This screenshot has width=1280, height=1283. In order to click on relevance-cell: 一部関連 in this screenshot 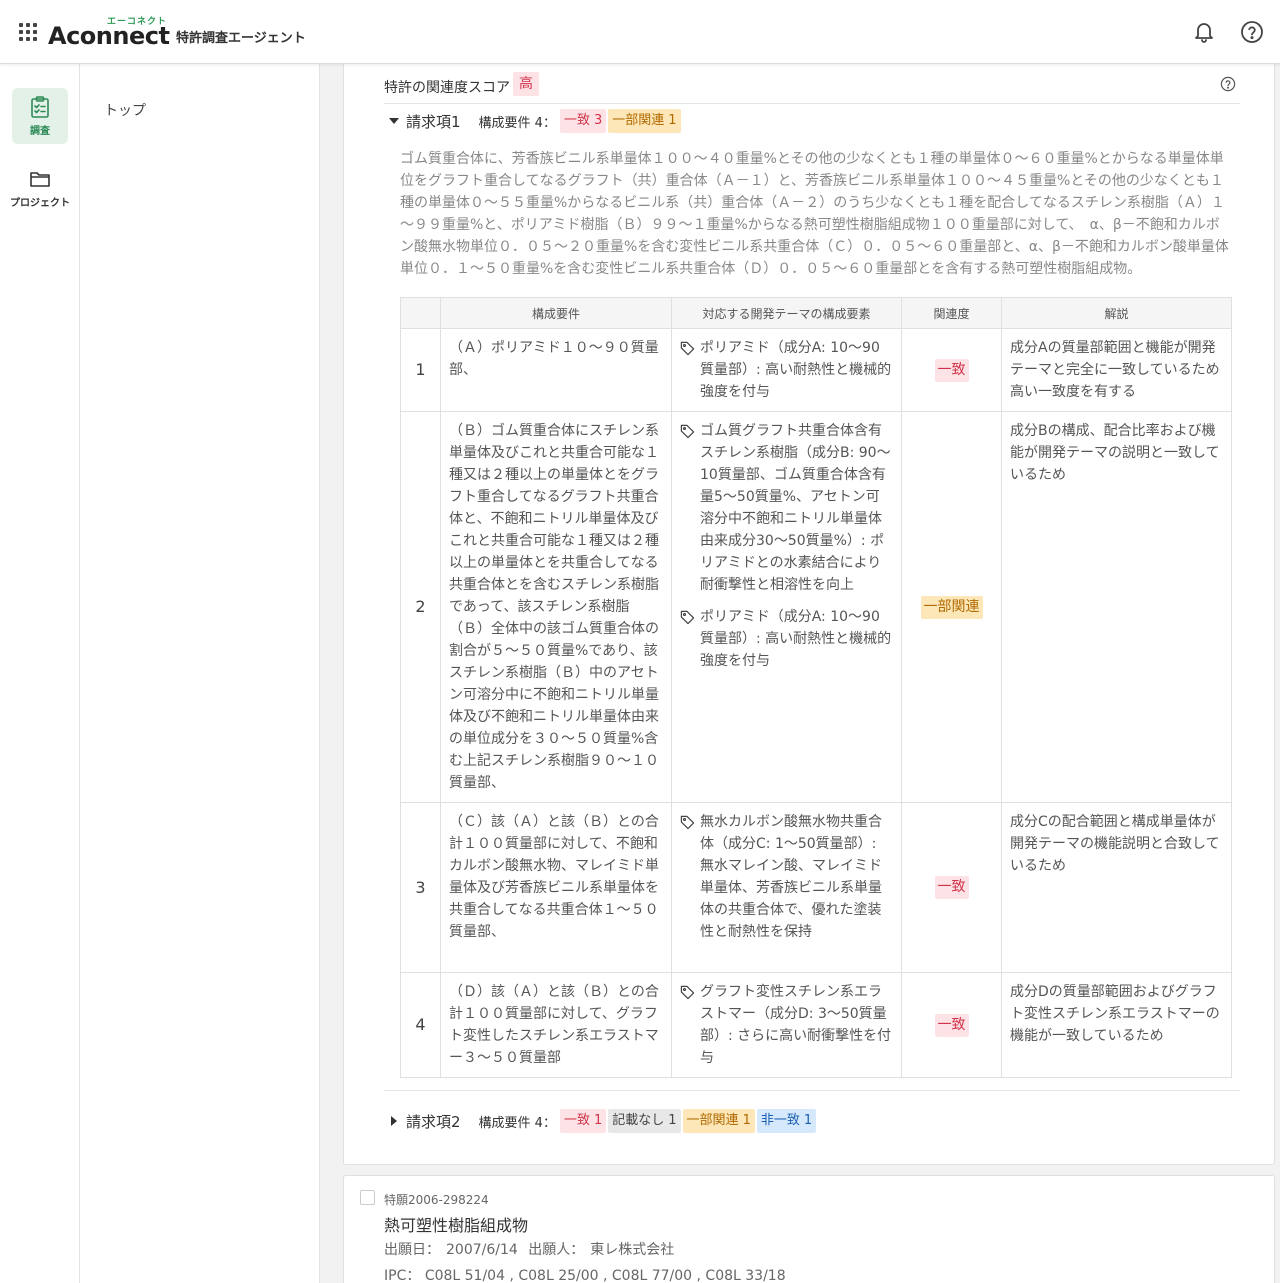, I will do `click(951, 607)`.